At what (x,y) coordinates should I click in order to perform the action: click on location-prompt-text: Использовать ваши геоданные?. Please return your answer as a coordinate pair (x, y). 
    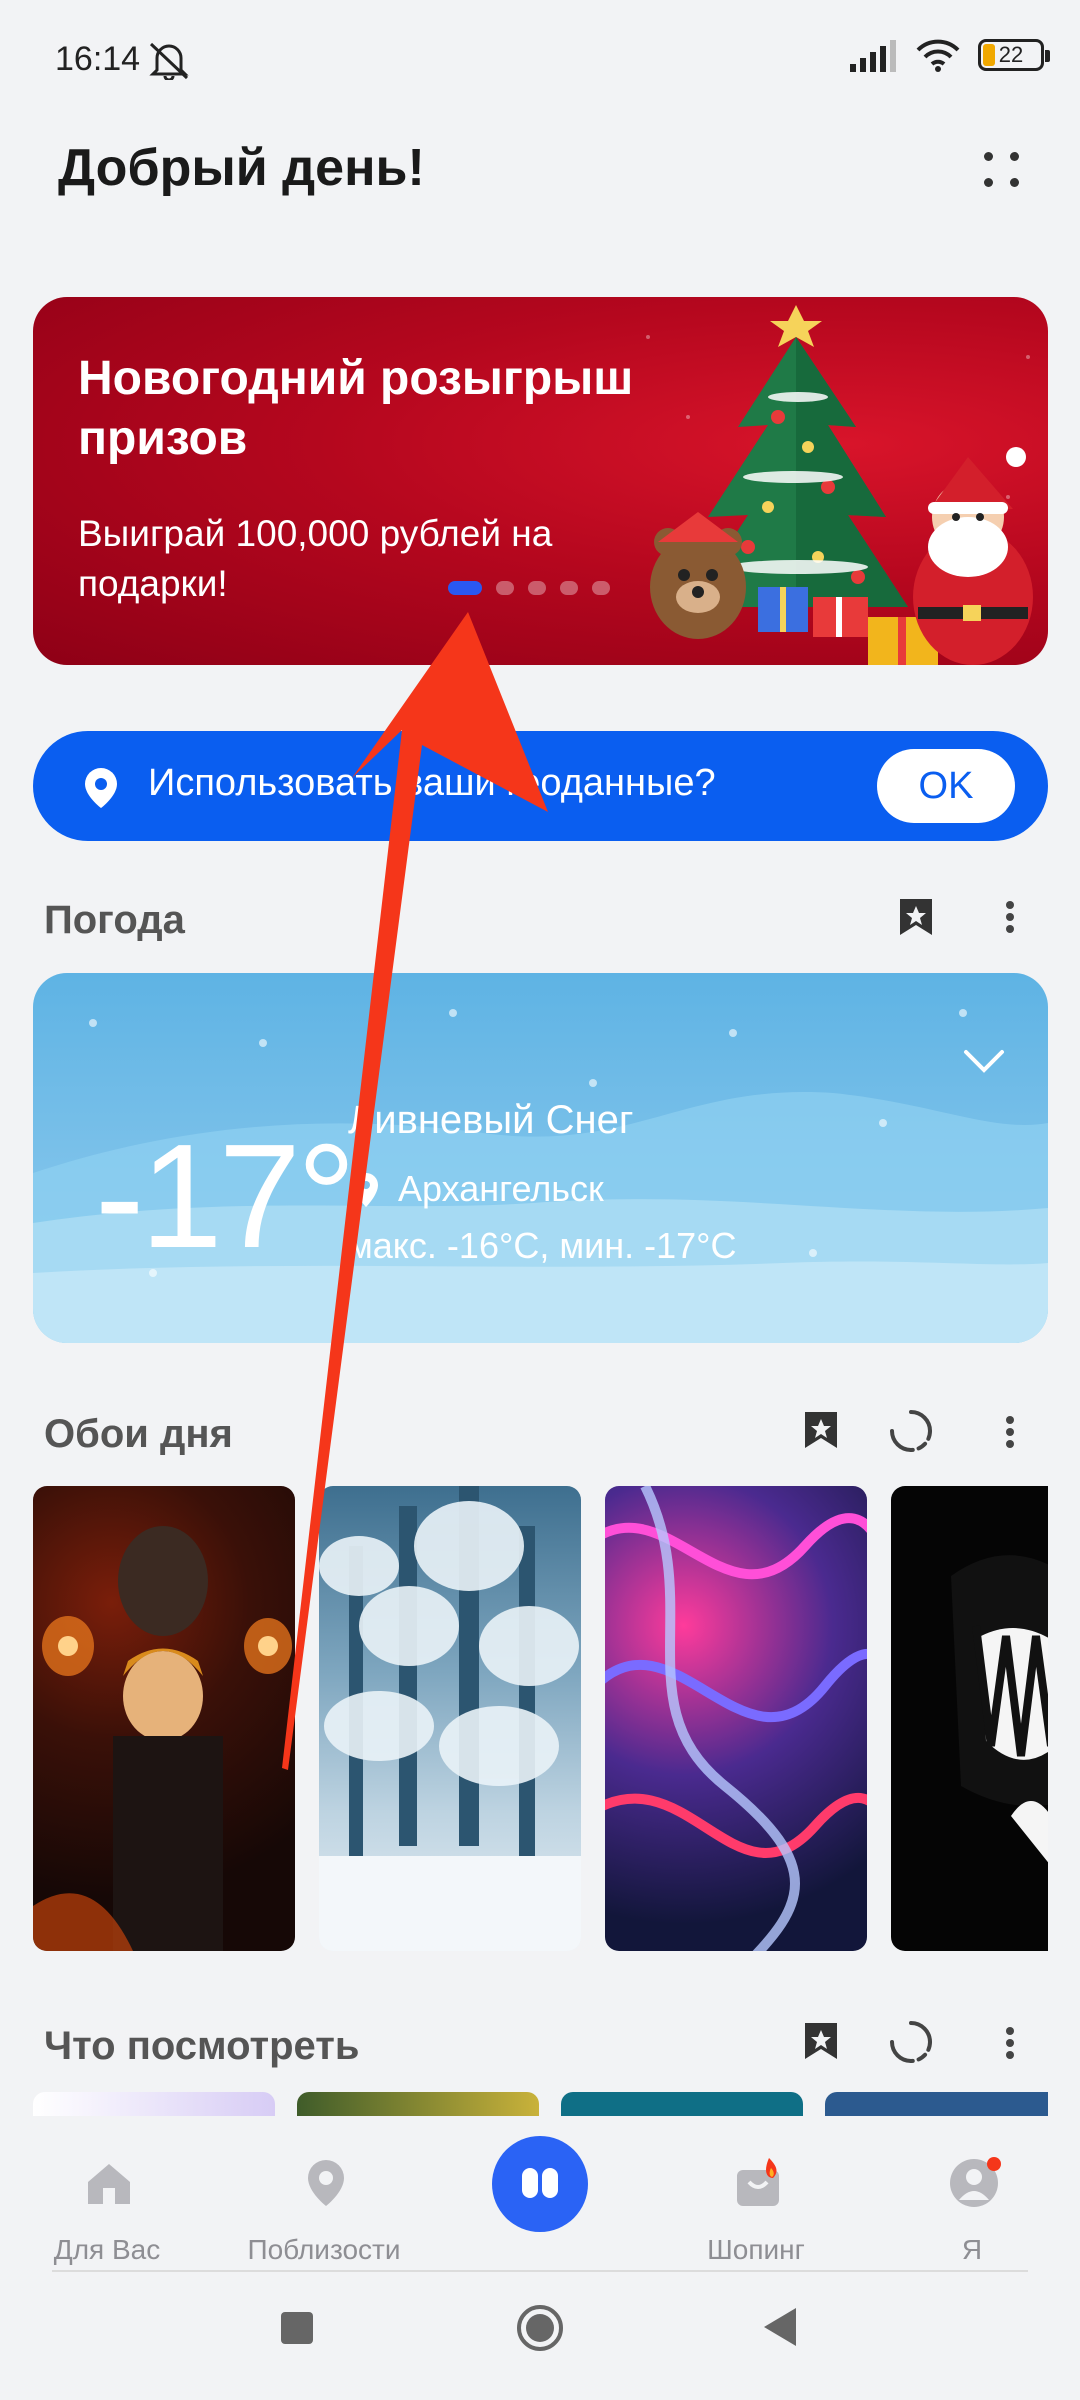
    Looking at the image, I should click on (432, 783).